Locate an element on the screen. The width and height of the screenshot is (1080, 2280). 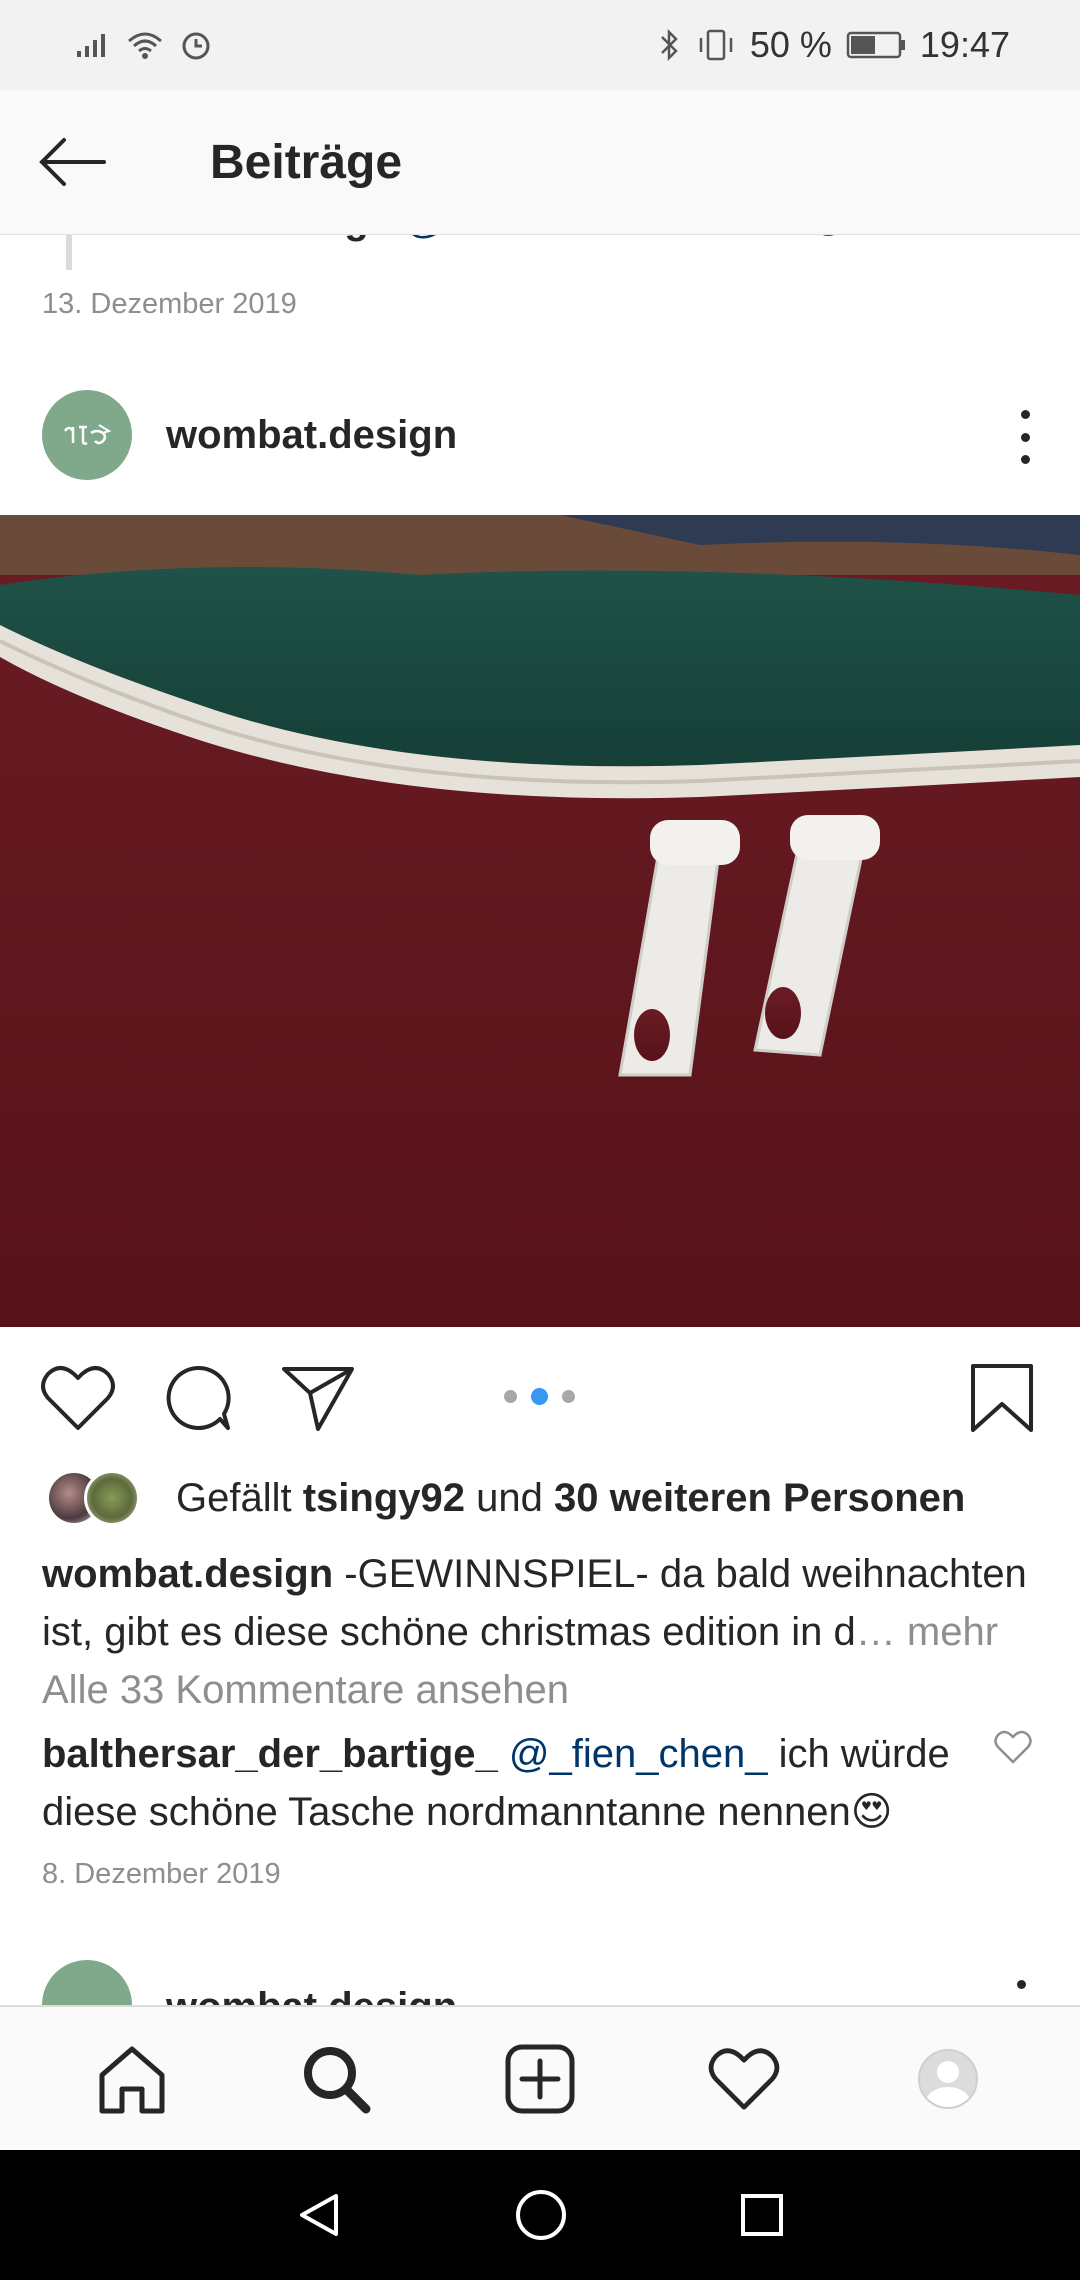
nav-home is located at coordinates (132, 2079).